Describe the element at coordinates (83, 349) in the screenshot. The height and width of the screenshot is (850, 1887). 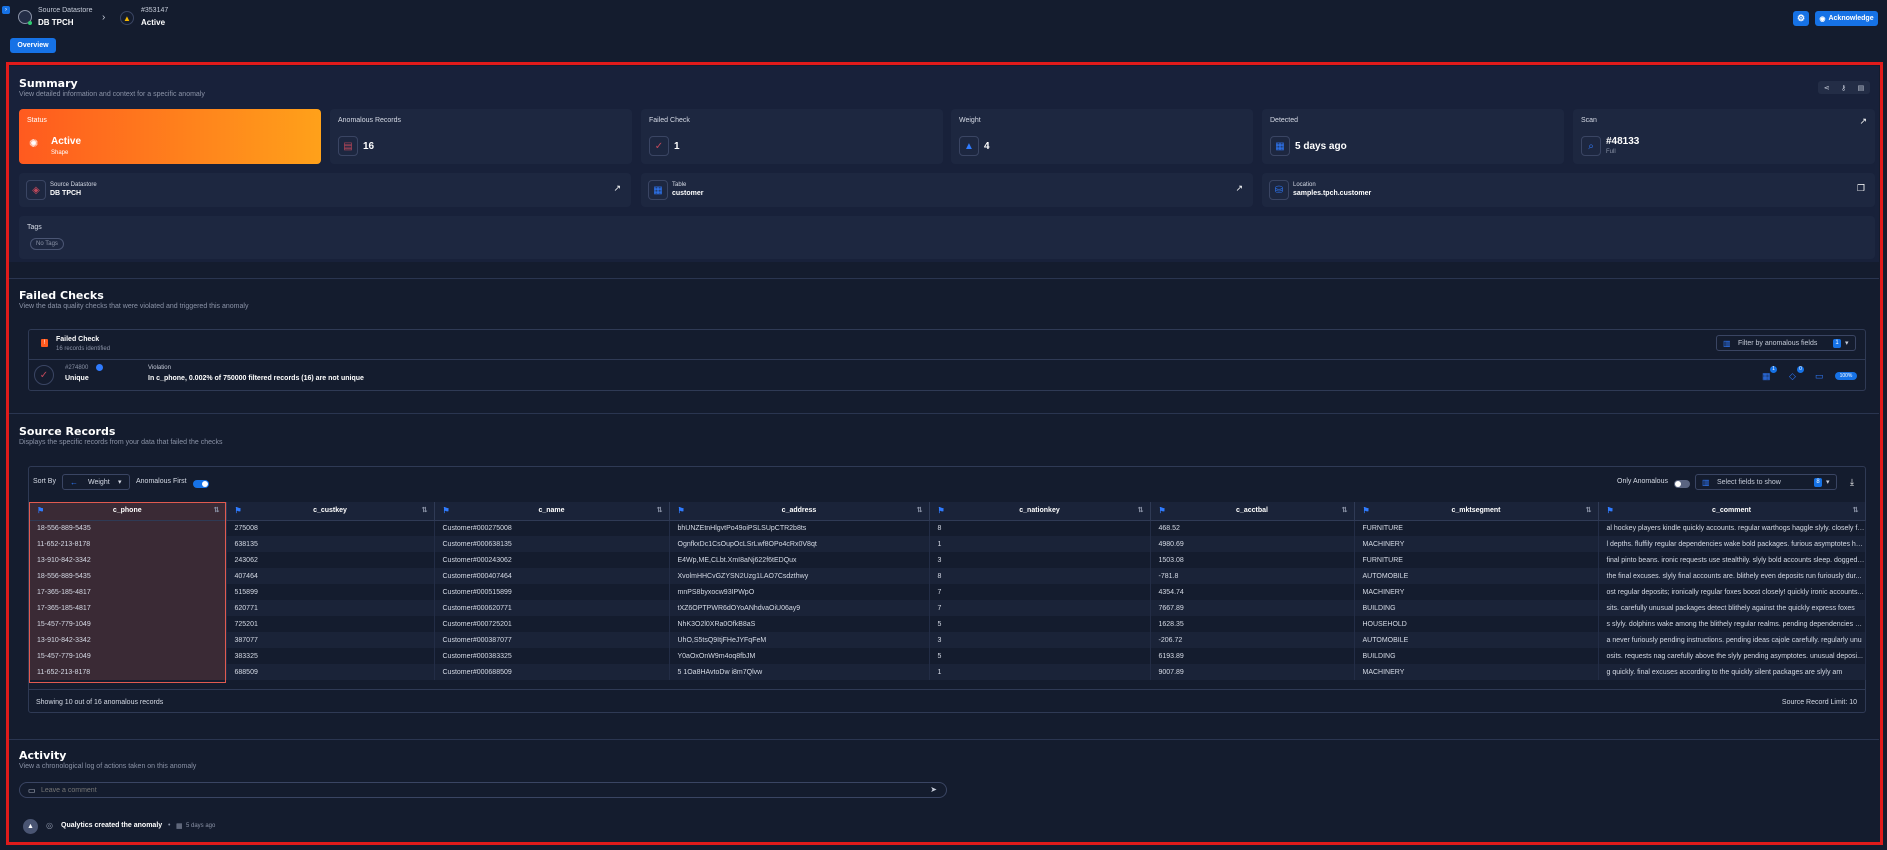
I see `failed-check-header-sub: 16 records identified` at that location.